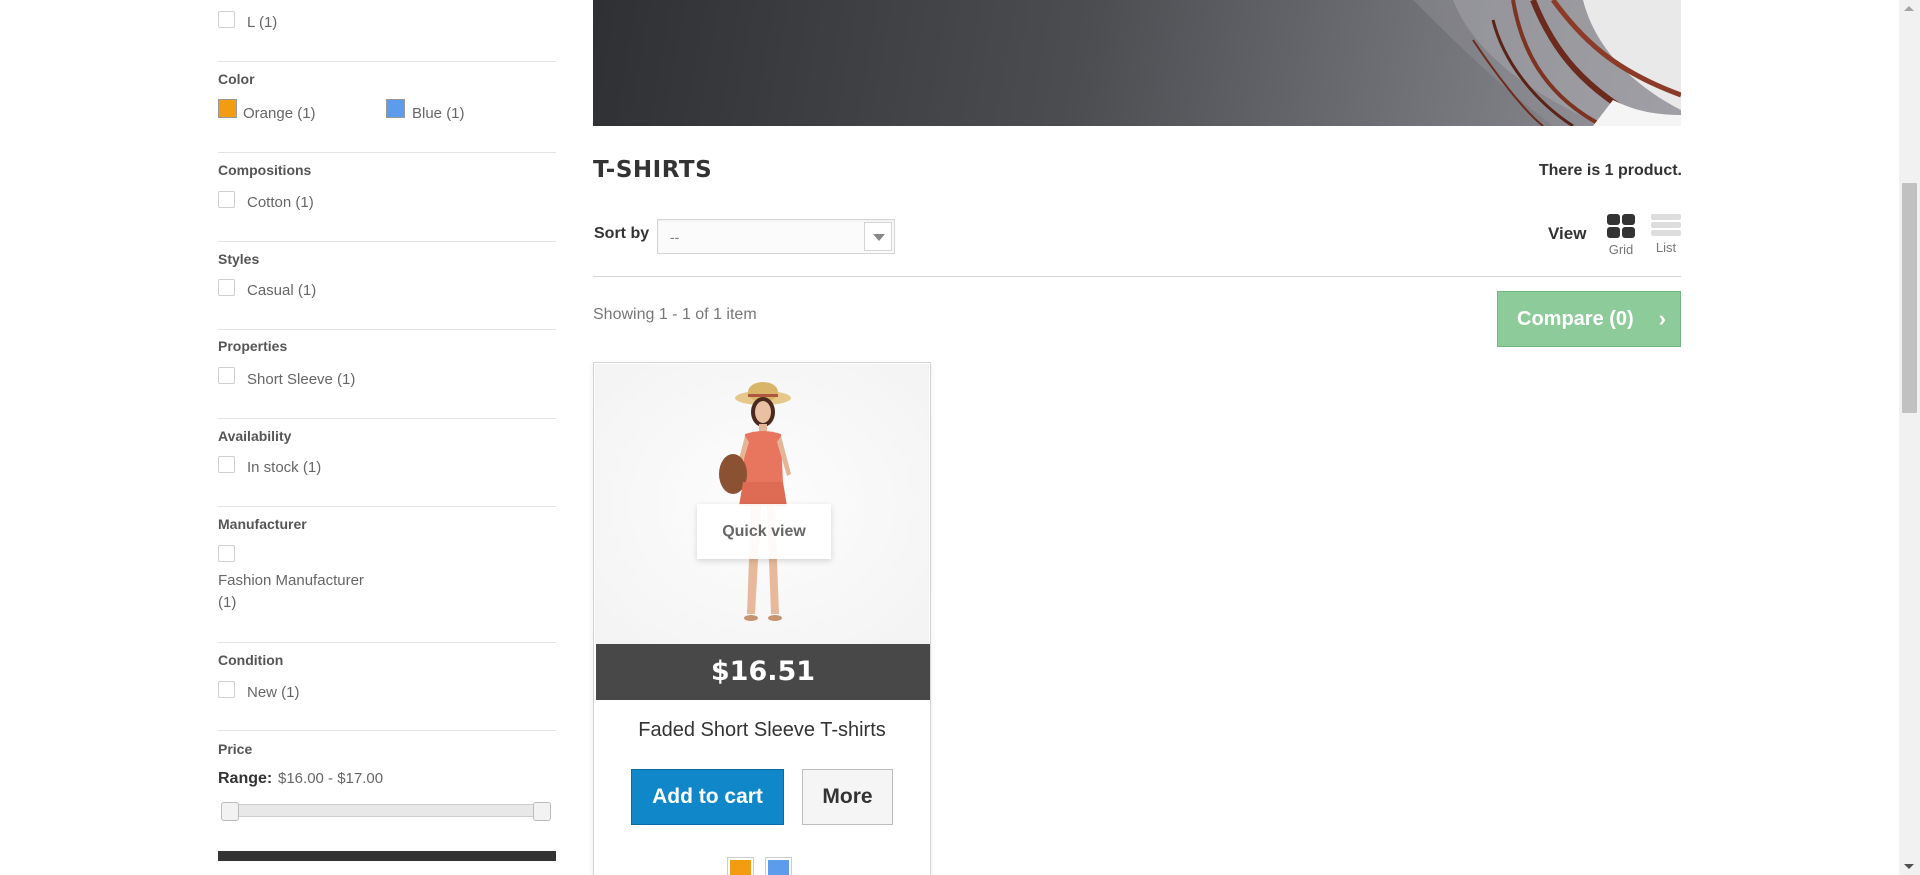 This screenshot has width=1920, height=875. I want to click on banner-image, so click(1547, 63).